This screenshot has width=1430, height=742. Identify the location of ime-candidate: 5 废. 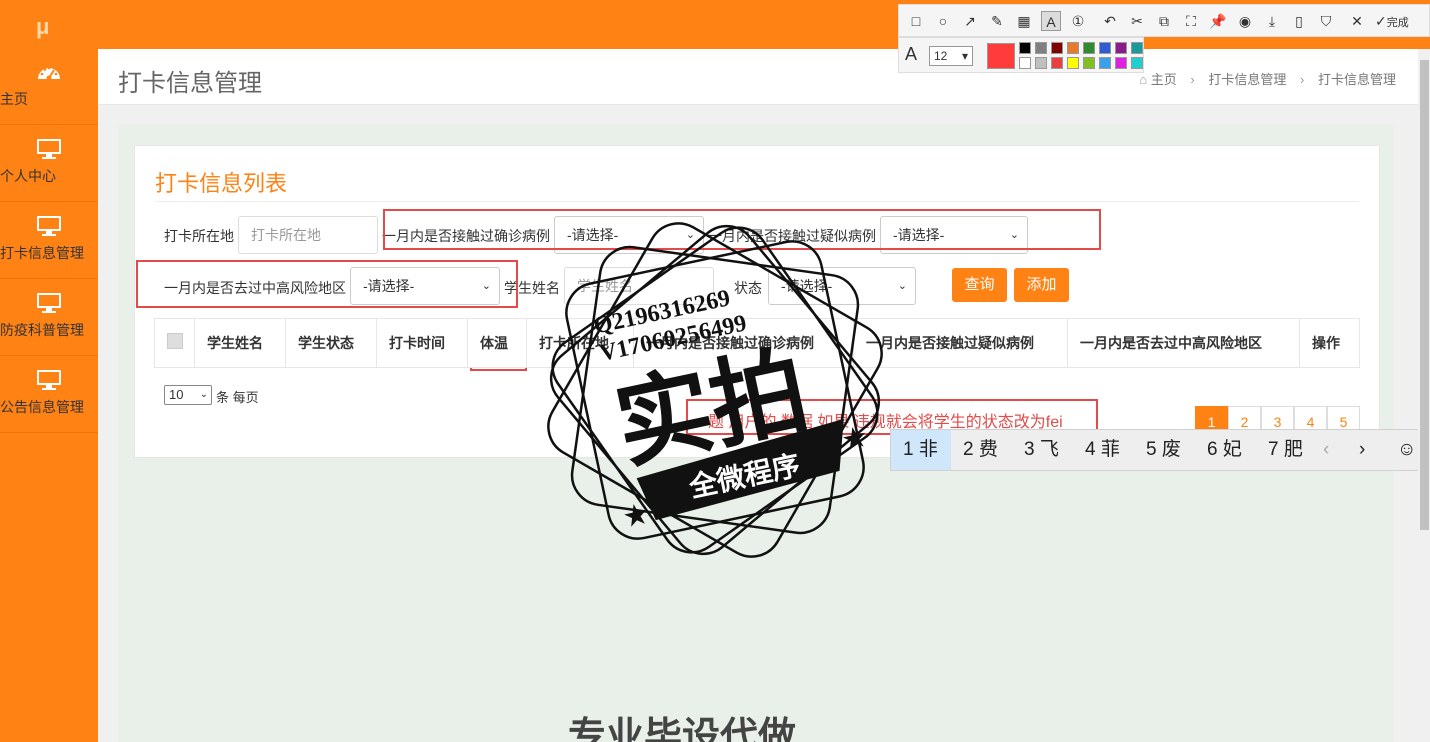
(1163, 450).